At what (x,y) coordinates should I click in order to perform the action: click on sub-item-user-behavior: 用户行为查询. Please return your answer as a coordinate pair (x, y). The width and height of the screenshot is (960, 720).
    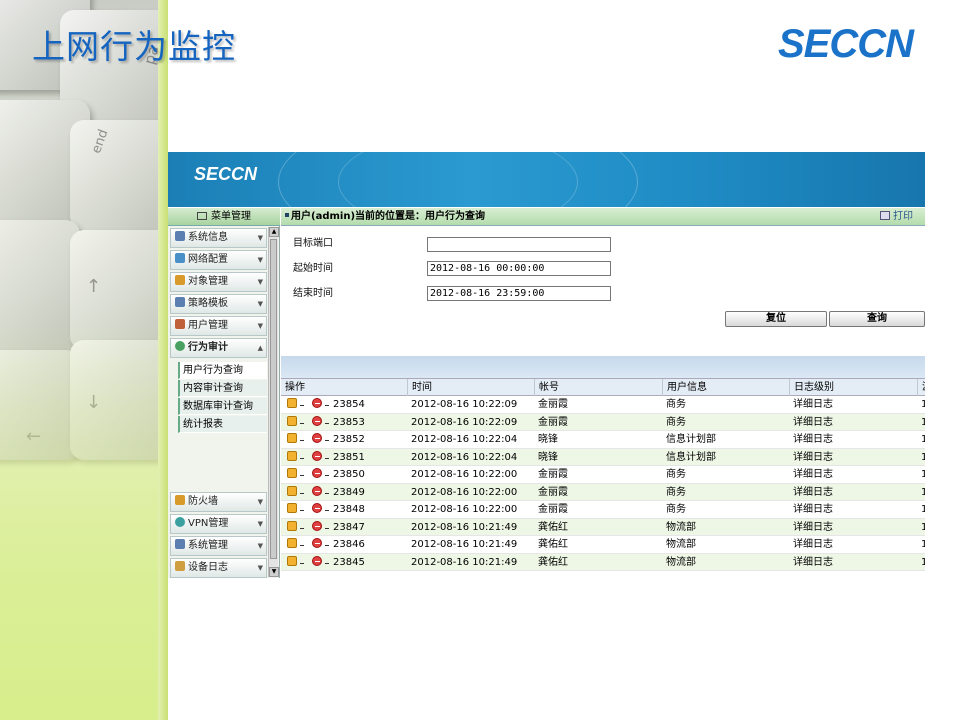
    Looking at the image, I should click on (222, 370).